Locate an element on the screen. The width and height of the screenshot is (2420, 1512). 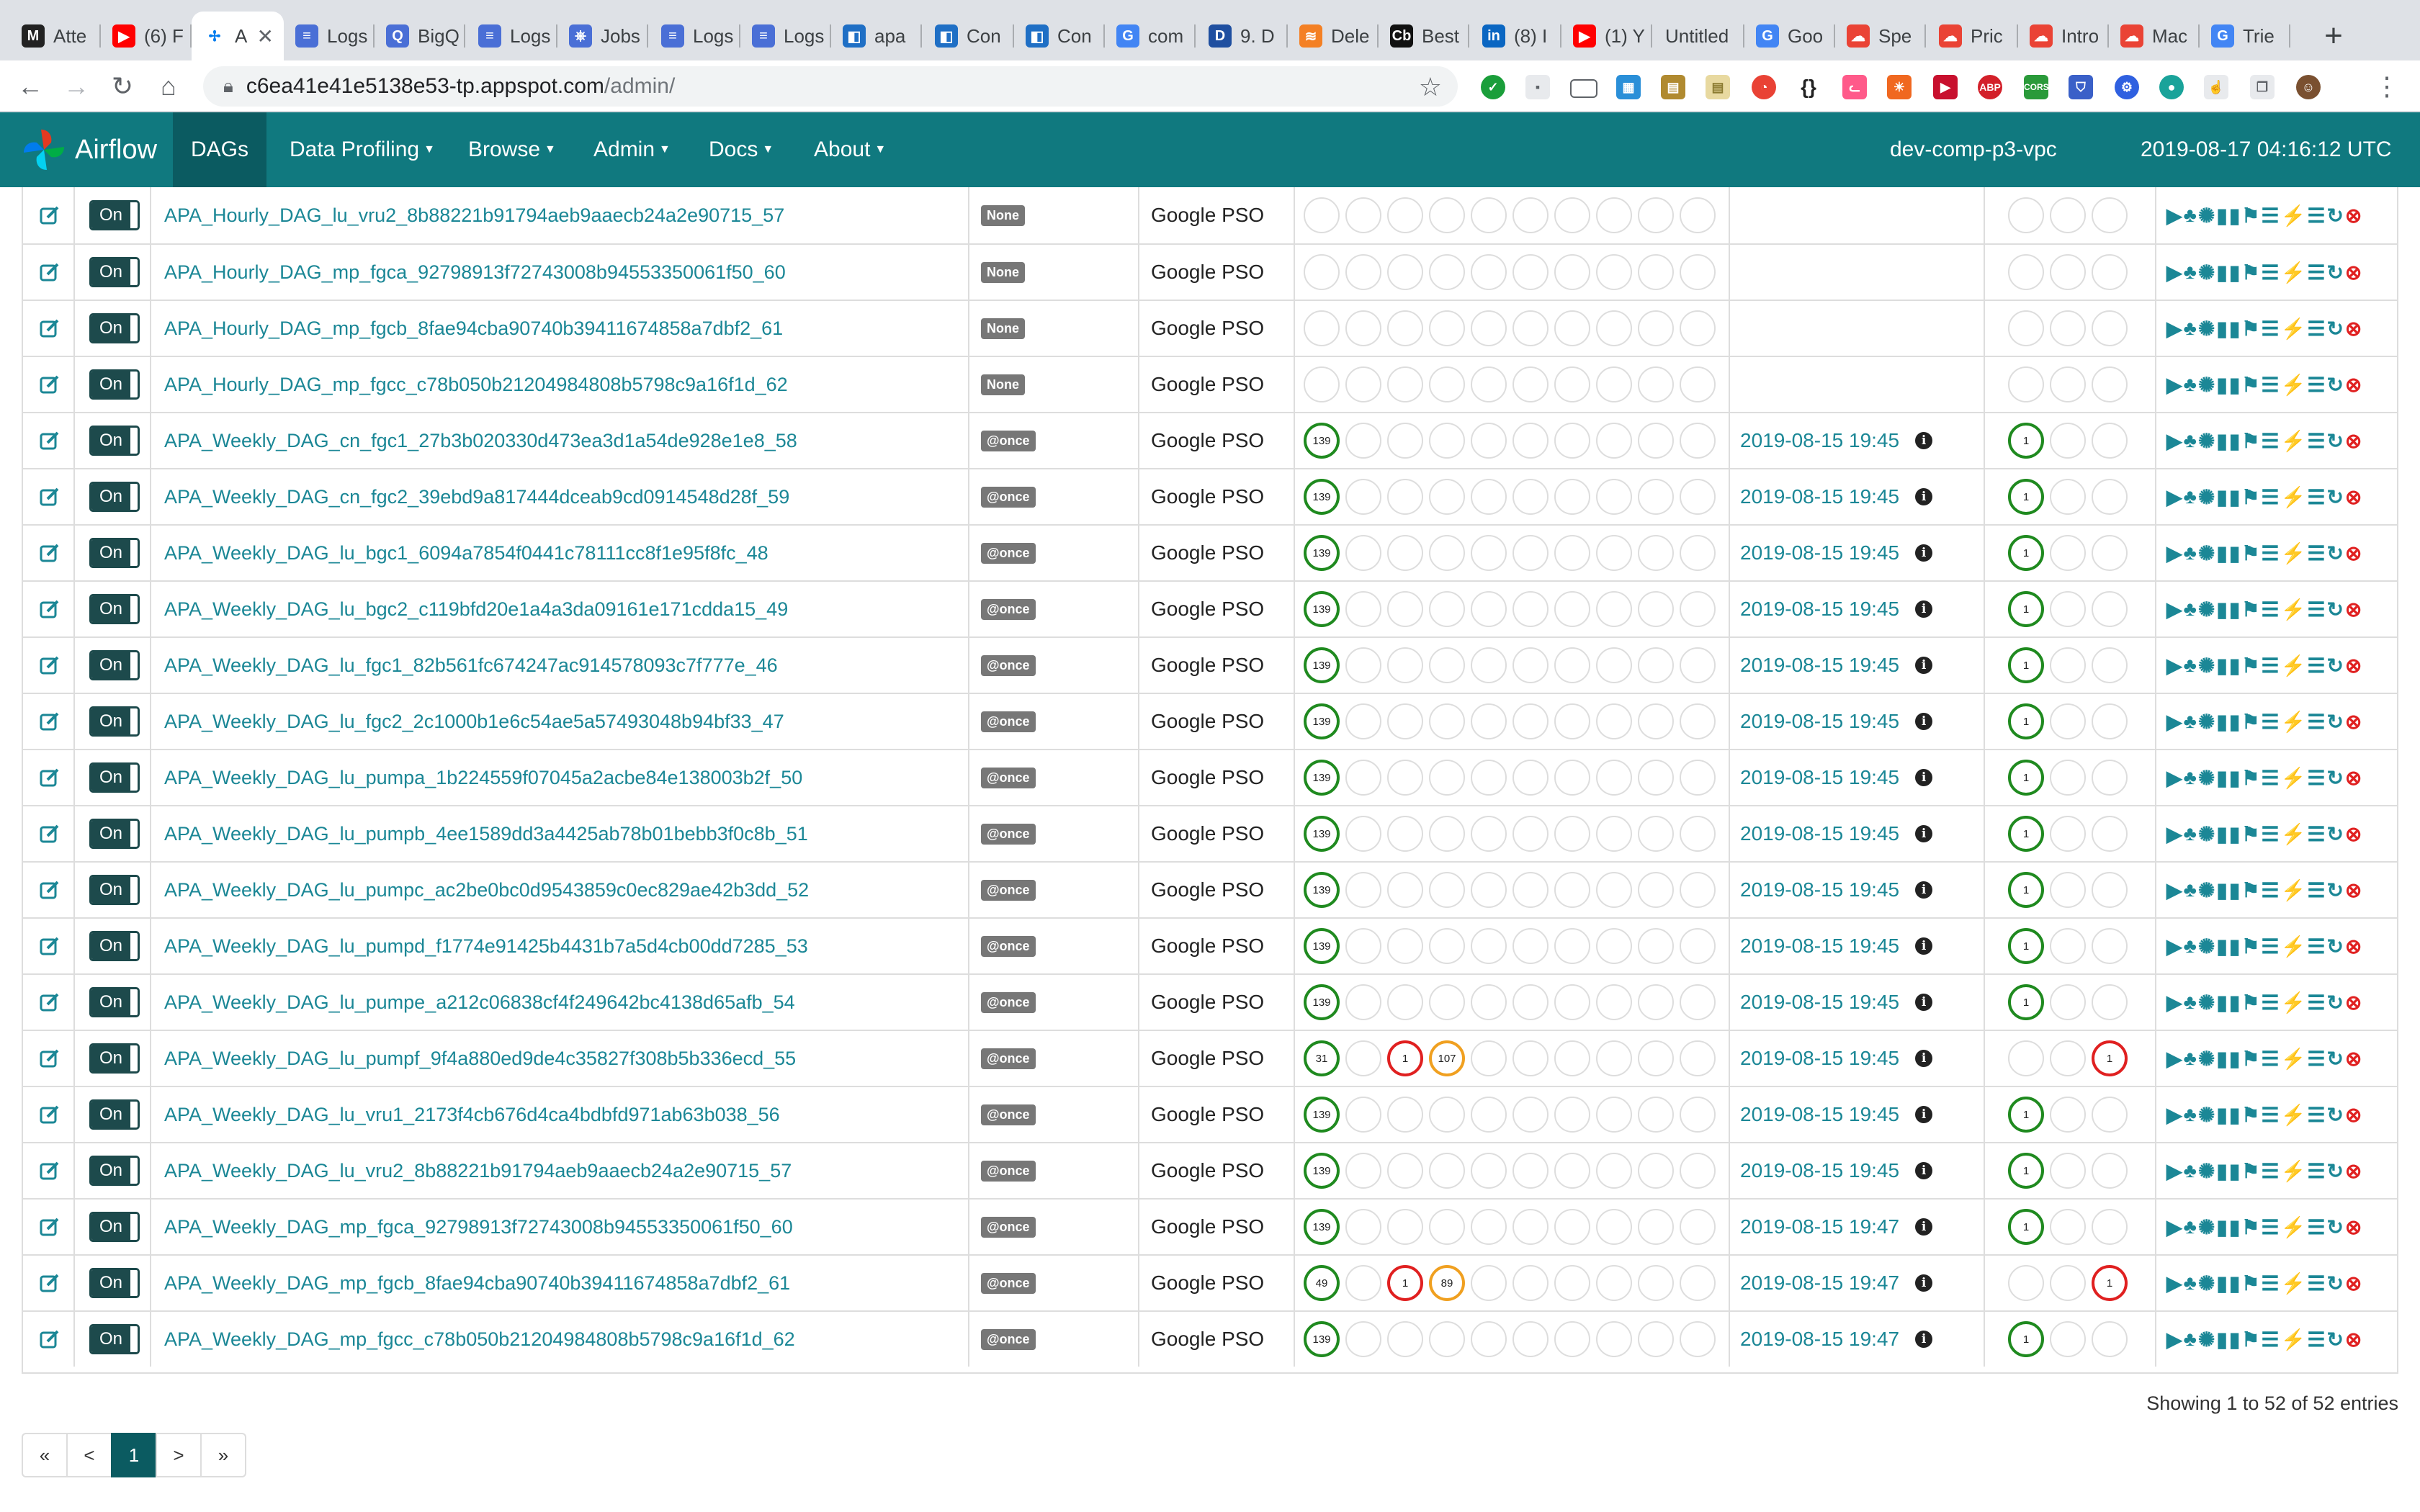
browser-tab: Untitled is located at coordinates (1699, 36).